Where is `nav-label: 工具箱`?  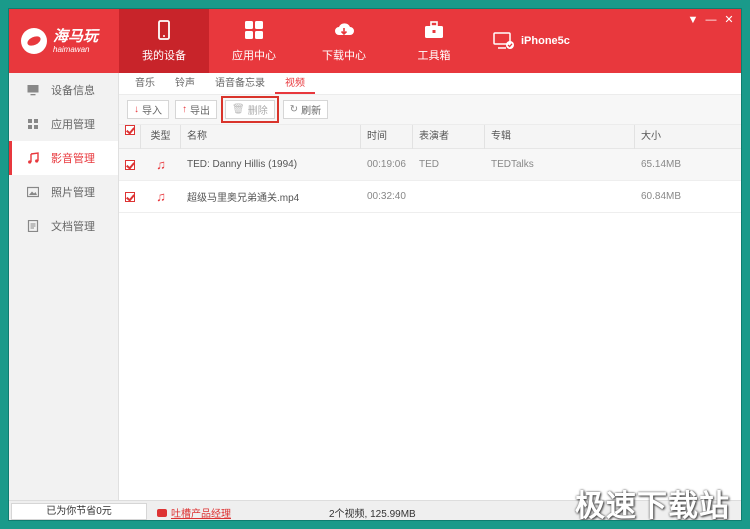
nav-label: 工具箱 is located at coordinates (434, 56).